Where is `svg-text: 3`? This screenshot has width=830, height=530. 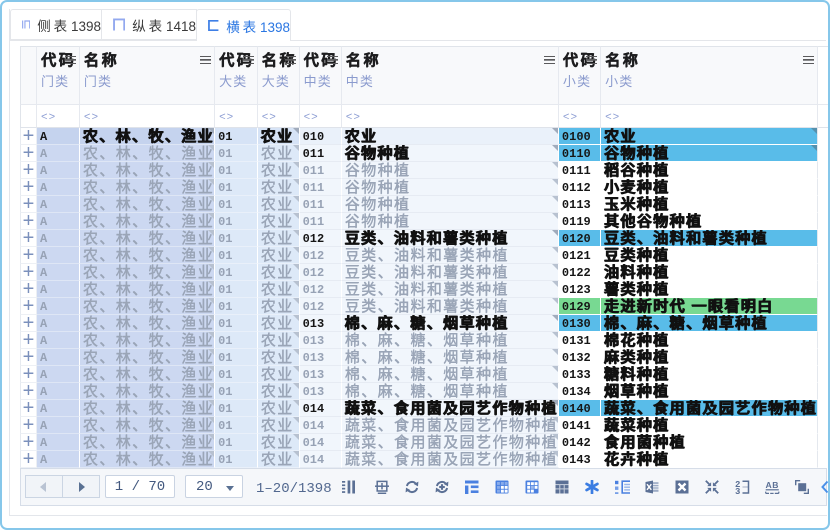
svg-text: 3 is located at coordinates (737, 490).